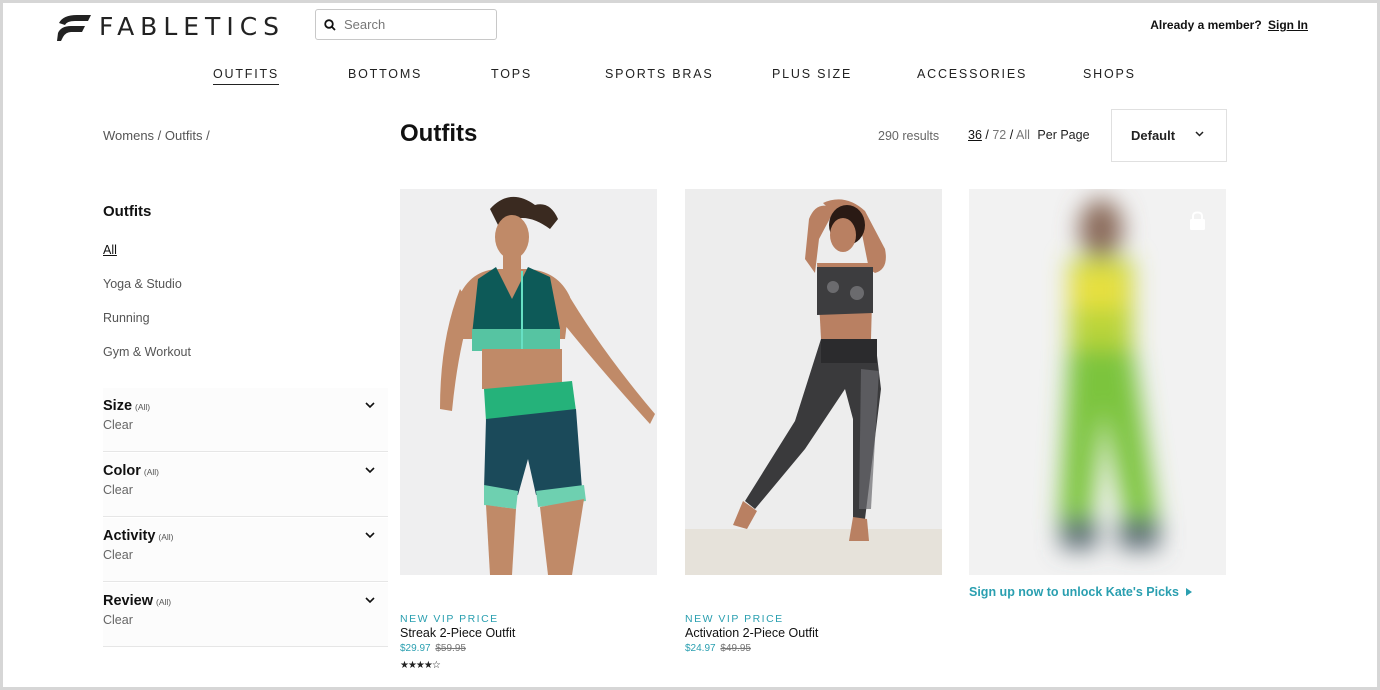  I want to click on facet-color: Color (All) Clear, so click(245, 485).